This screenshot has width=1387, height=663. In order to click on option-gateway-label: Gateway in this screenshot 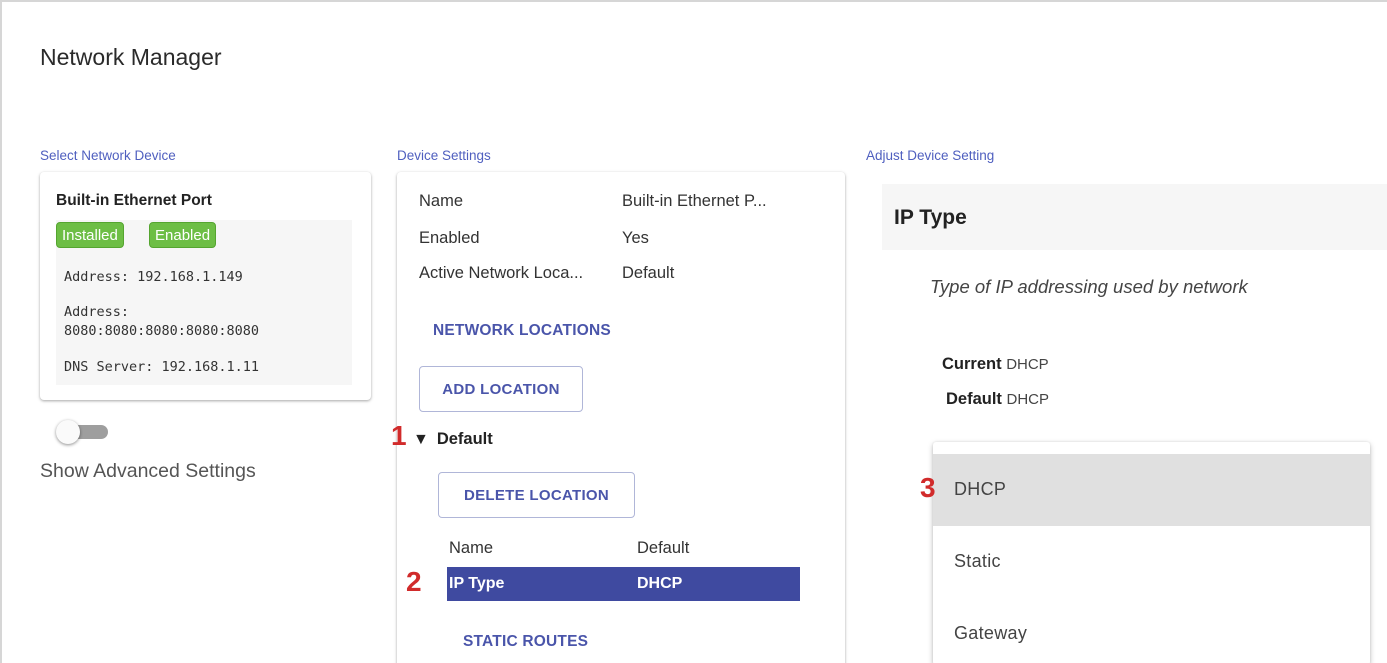, I will do `click(991, 633)`.